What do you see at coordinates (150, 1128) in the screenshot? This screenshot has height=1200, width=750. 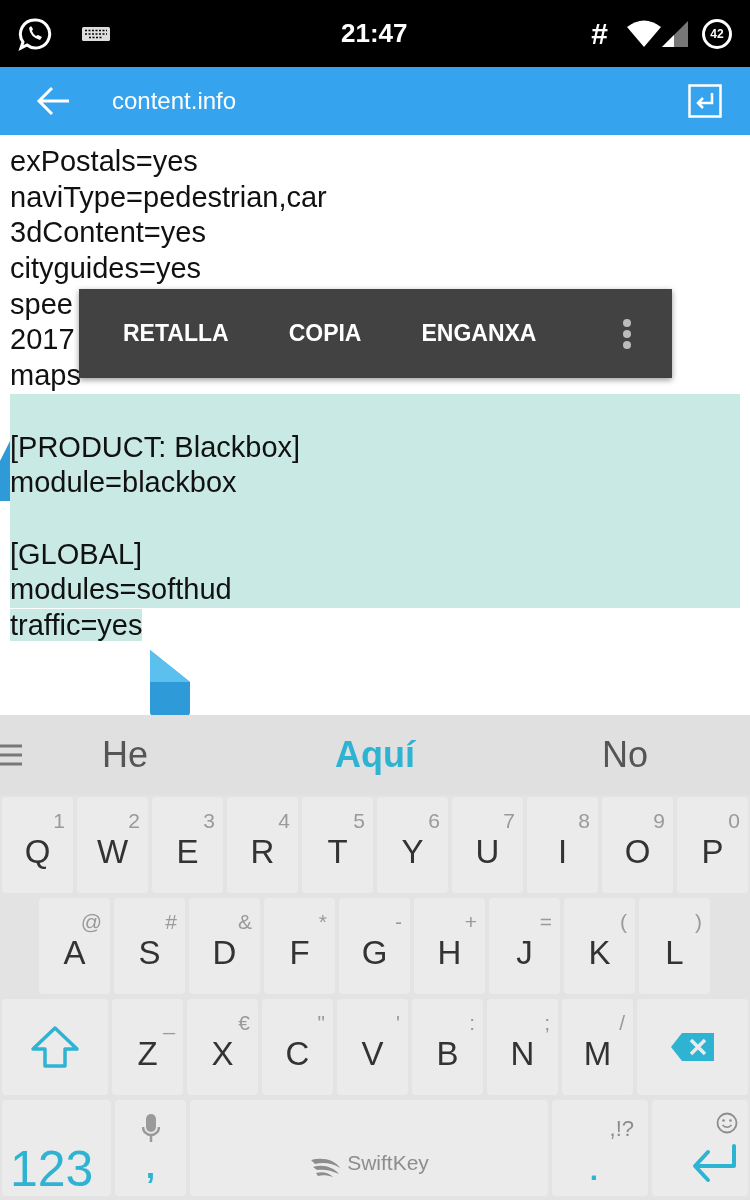 I see `microphone-icon` at bounding box center [150, 1128].